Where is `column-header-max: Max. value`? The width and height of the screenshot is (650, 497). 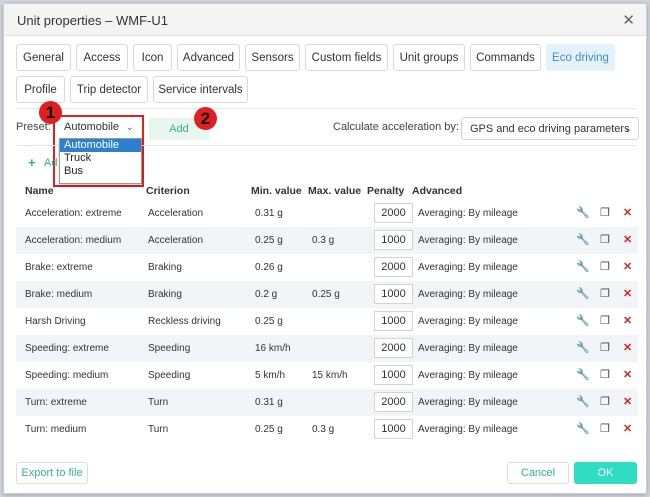
column-header-max: Max. value is located at coordinates (335, 191).